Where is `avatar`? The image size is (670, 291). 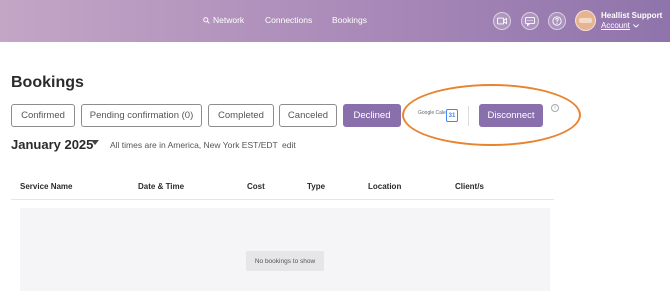
avatar is located at coordinates (585, 20).